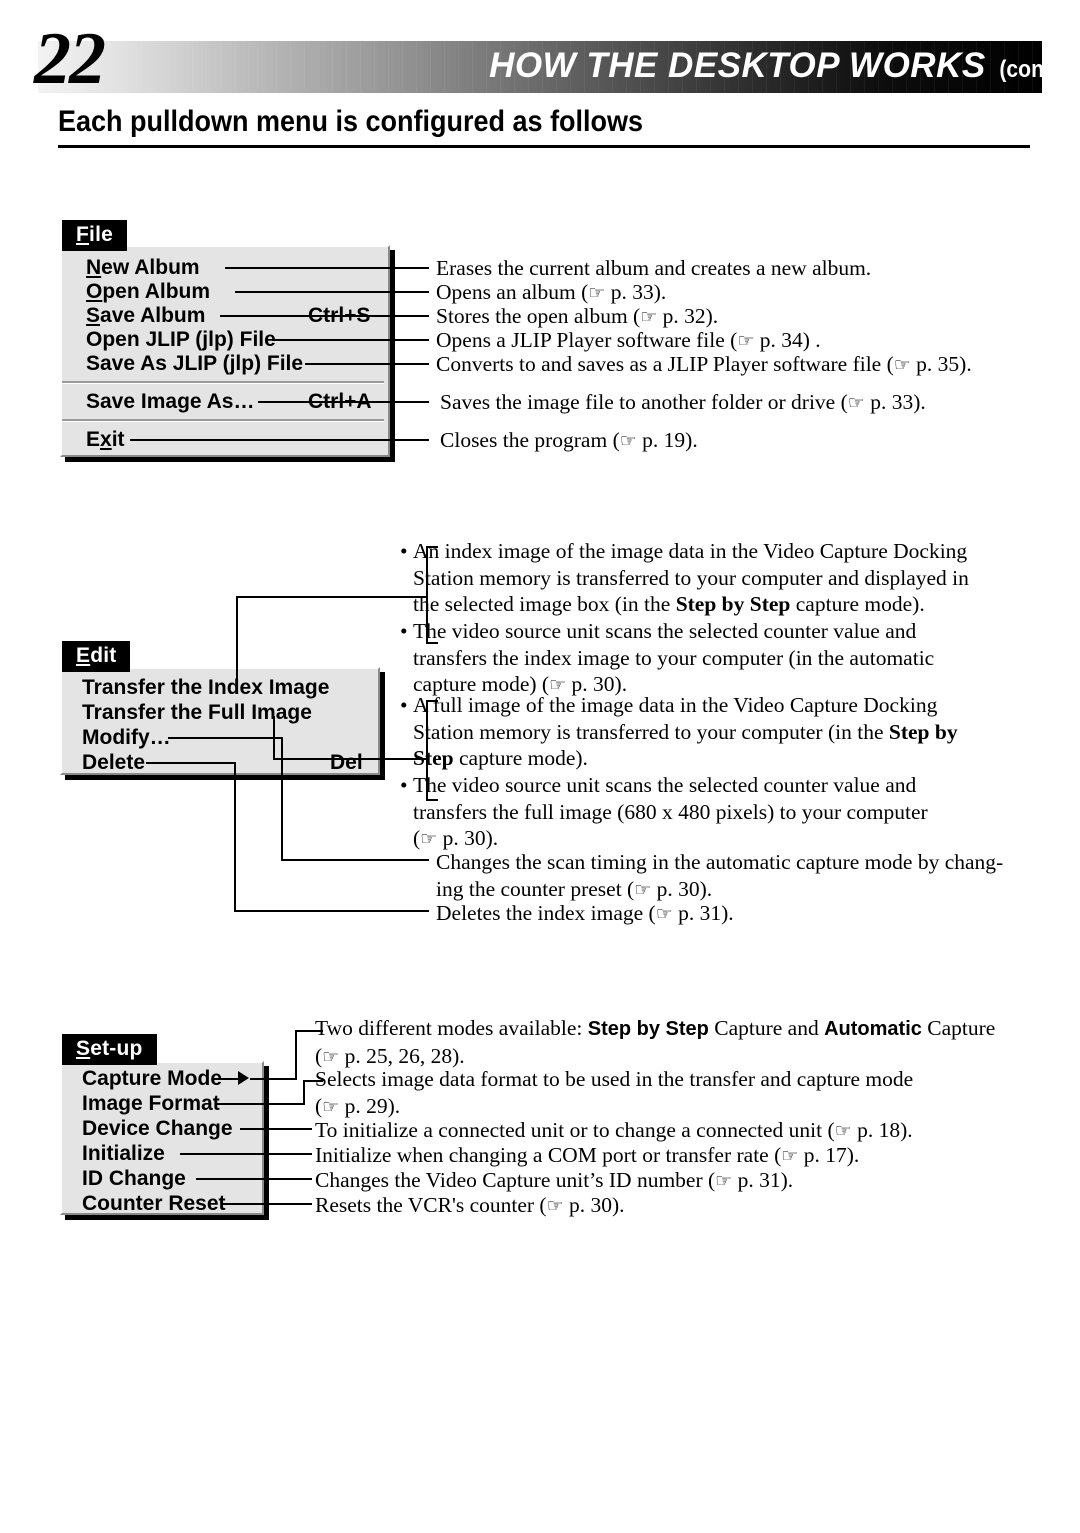 Image resolution: width=1080 pixels, height=1533 pixels. I want to click on leader-line-save-album, so click(324, 316).